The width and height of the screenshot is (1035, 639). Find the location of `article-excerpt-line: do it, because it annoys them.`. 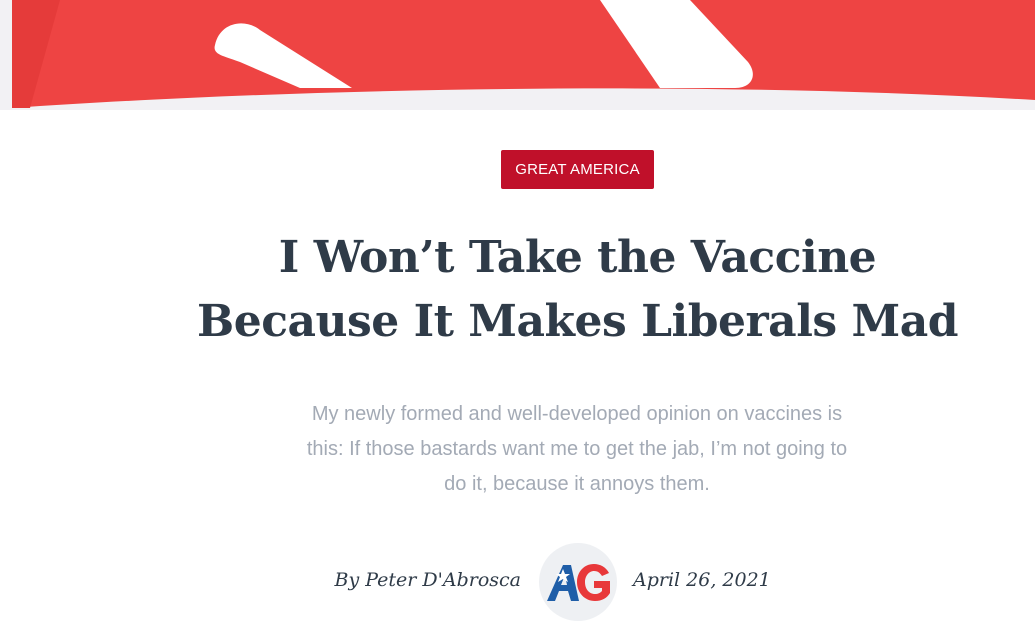

article-excerpt-line: do it, because it annoys them. is located at coordinates (577, 484).